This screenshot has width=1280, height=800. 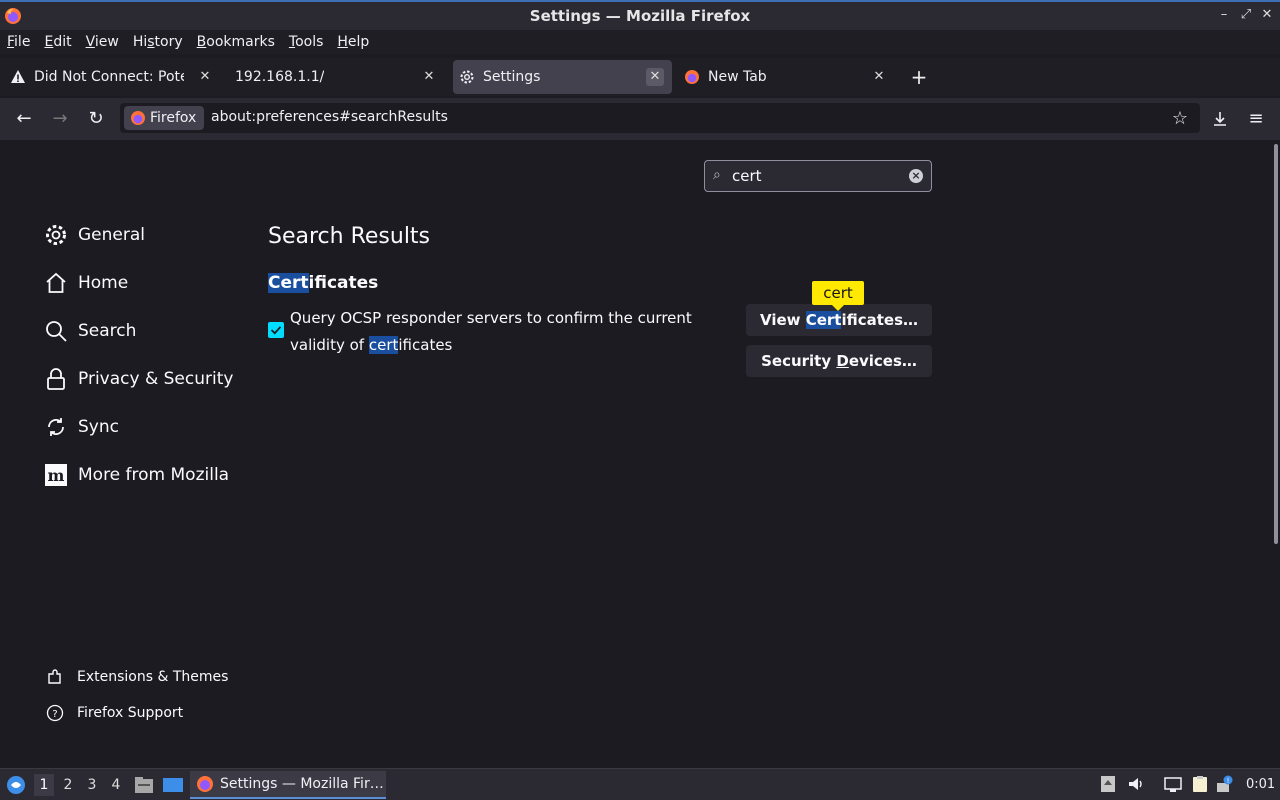 What do you see at coordinates (916, 176) in the screenshot?
I see `clear-search-icon: ×` at bounding box center [916, 176].